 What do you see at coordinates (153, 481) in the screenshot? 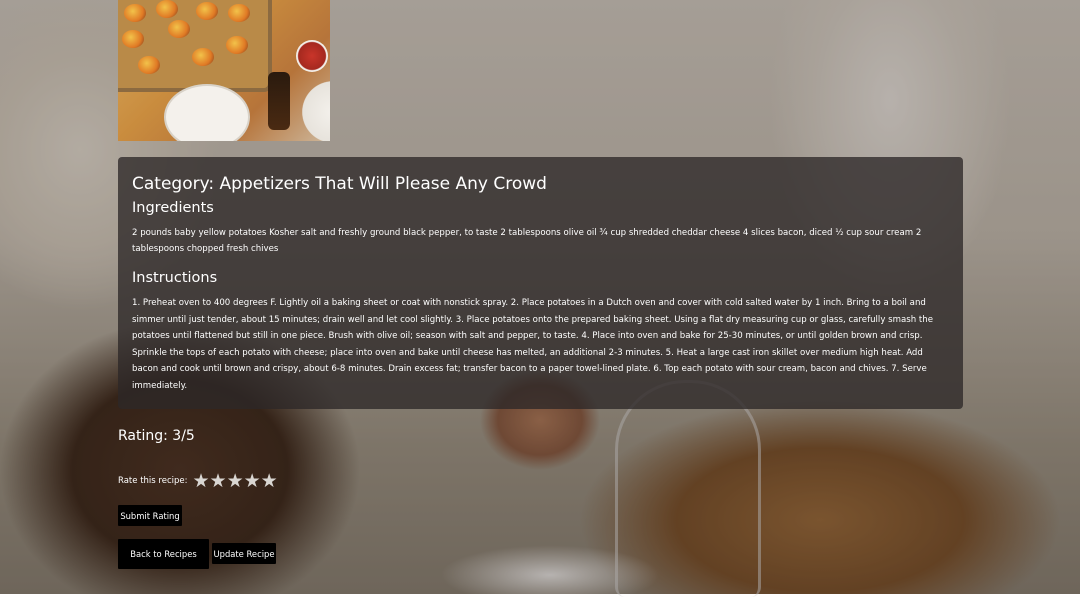
I see `rate-recipe-label: Rate this recipe:` at bounding box center [153, 481].